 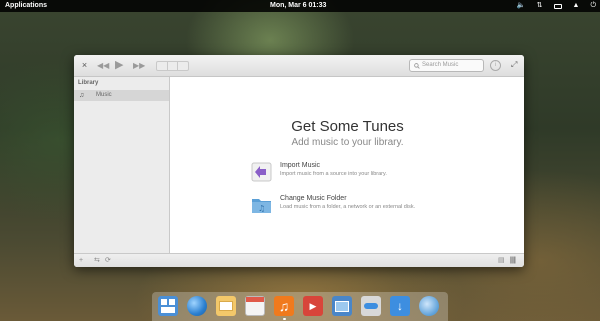 I want to click on welcome-title: Get Some Tunes, so click(x=347, y=126).